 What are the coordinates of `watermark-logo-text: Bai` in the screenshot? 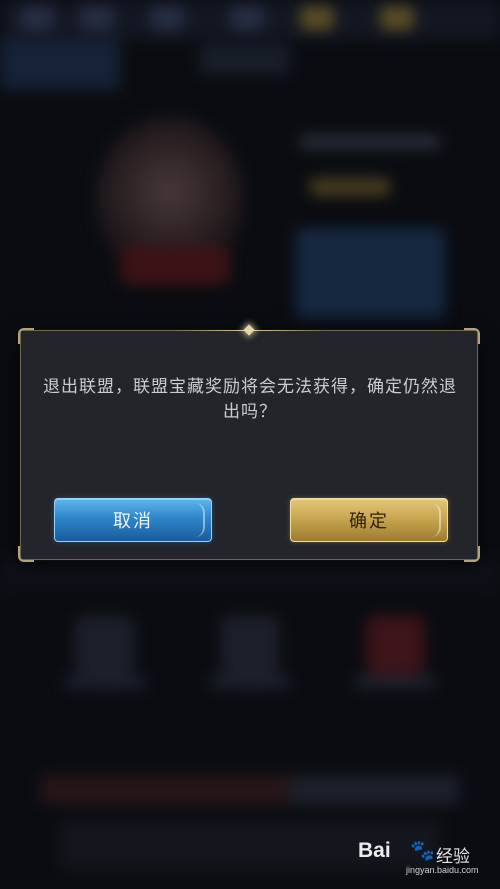 It's located at (374, 850).